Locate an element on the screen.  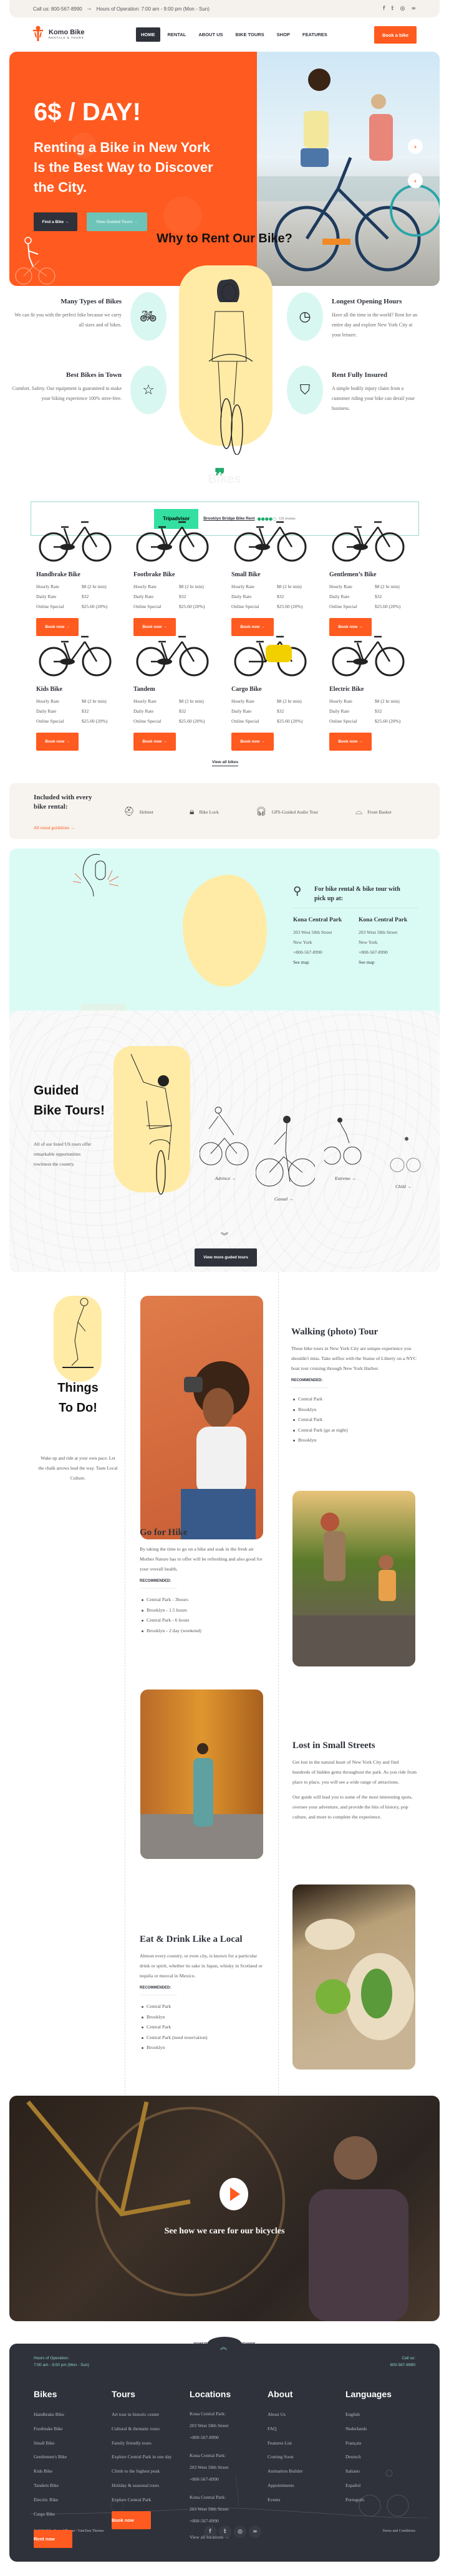
footer-link: Features List is located at coordinates (285, 2443).